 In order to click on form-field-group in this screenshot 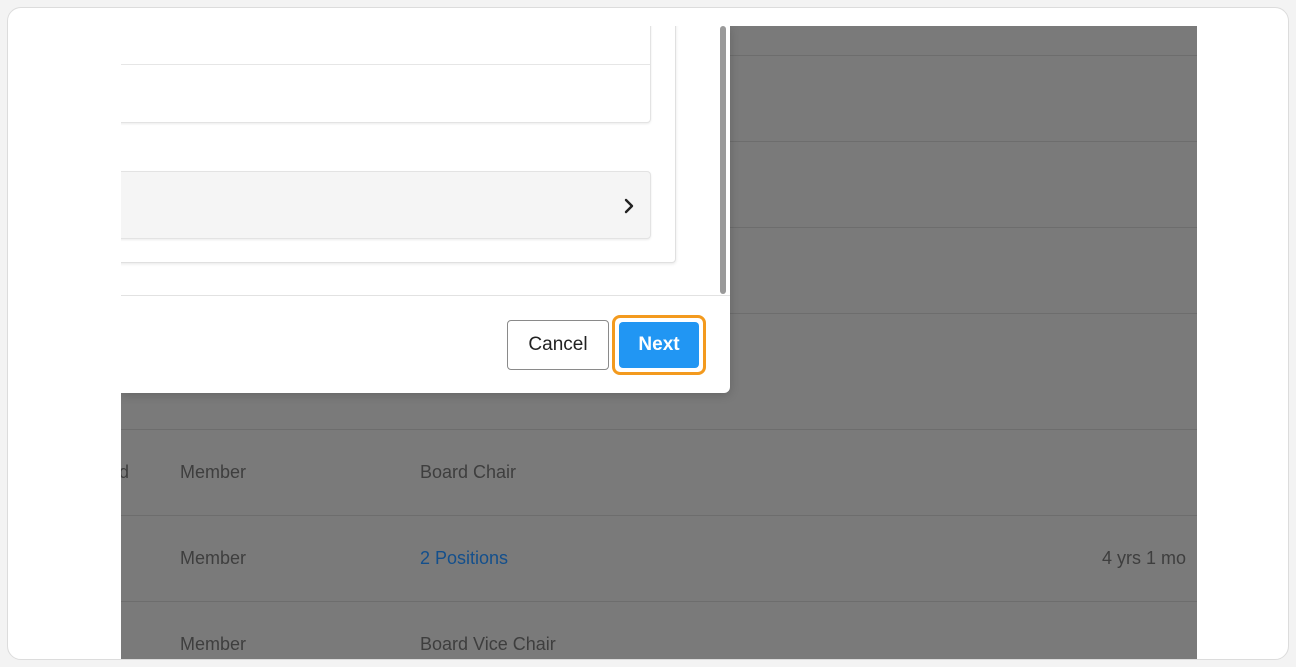, I will do `click(386, 74)`.